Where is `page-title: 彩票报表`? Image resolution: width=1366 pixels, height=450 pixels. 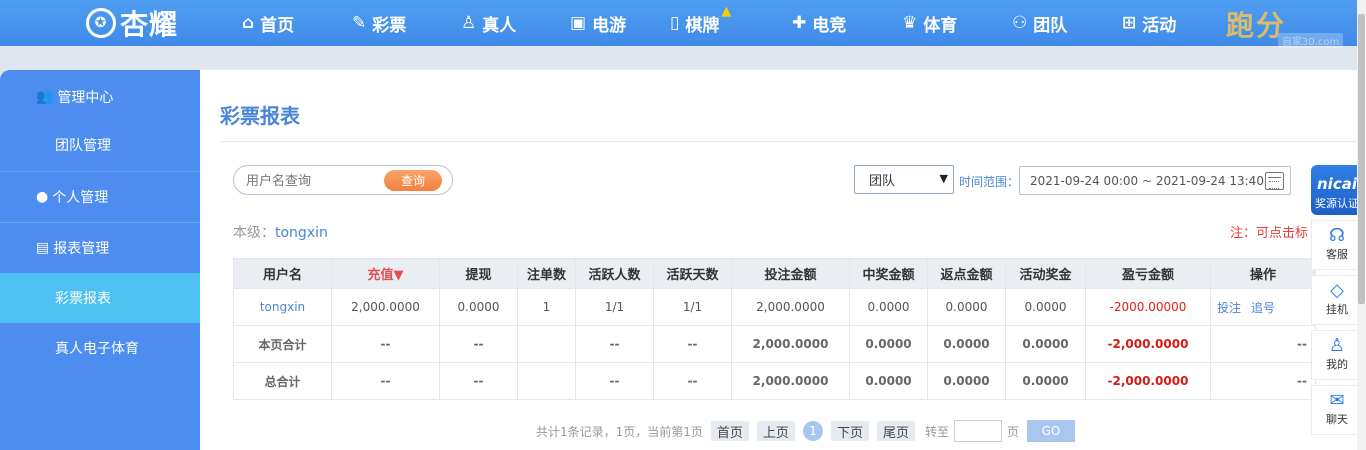
page-title: 彩票报表 is located at coordinates (260, 116).